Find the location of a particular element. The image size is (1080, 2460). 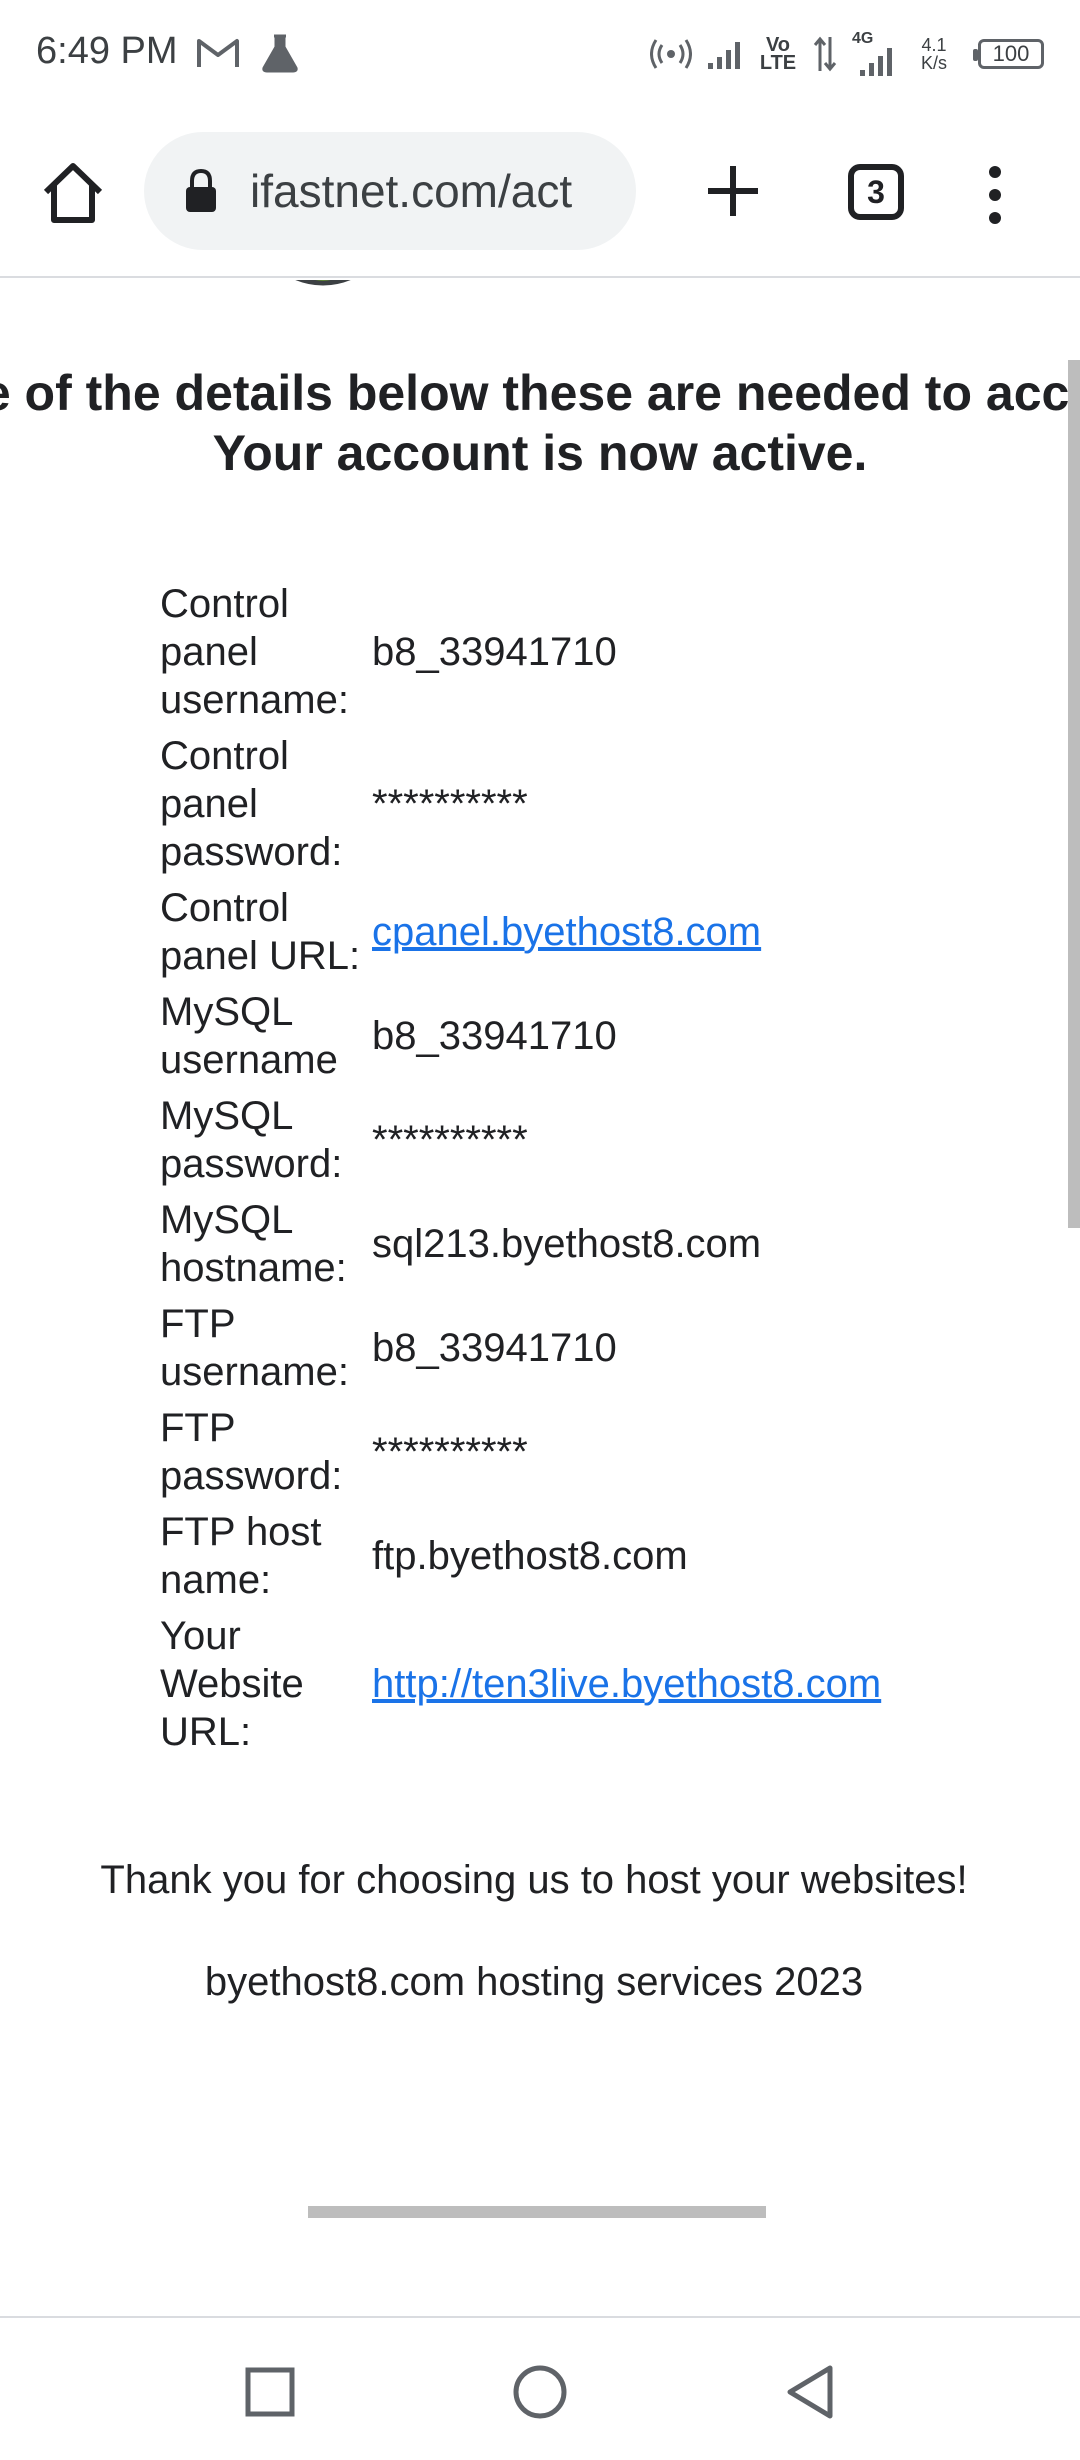

address-bar: ifastnet.com/act is located at coordinates (390, 191).